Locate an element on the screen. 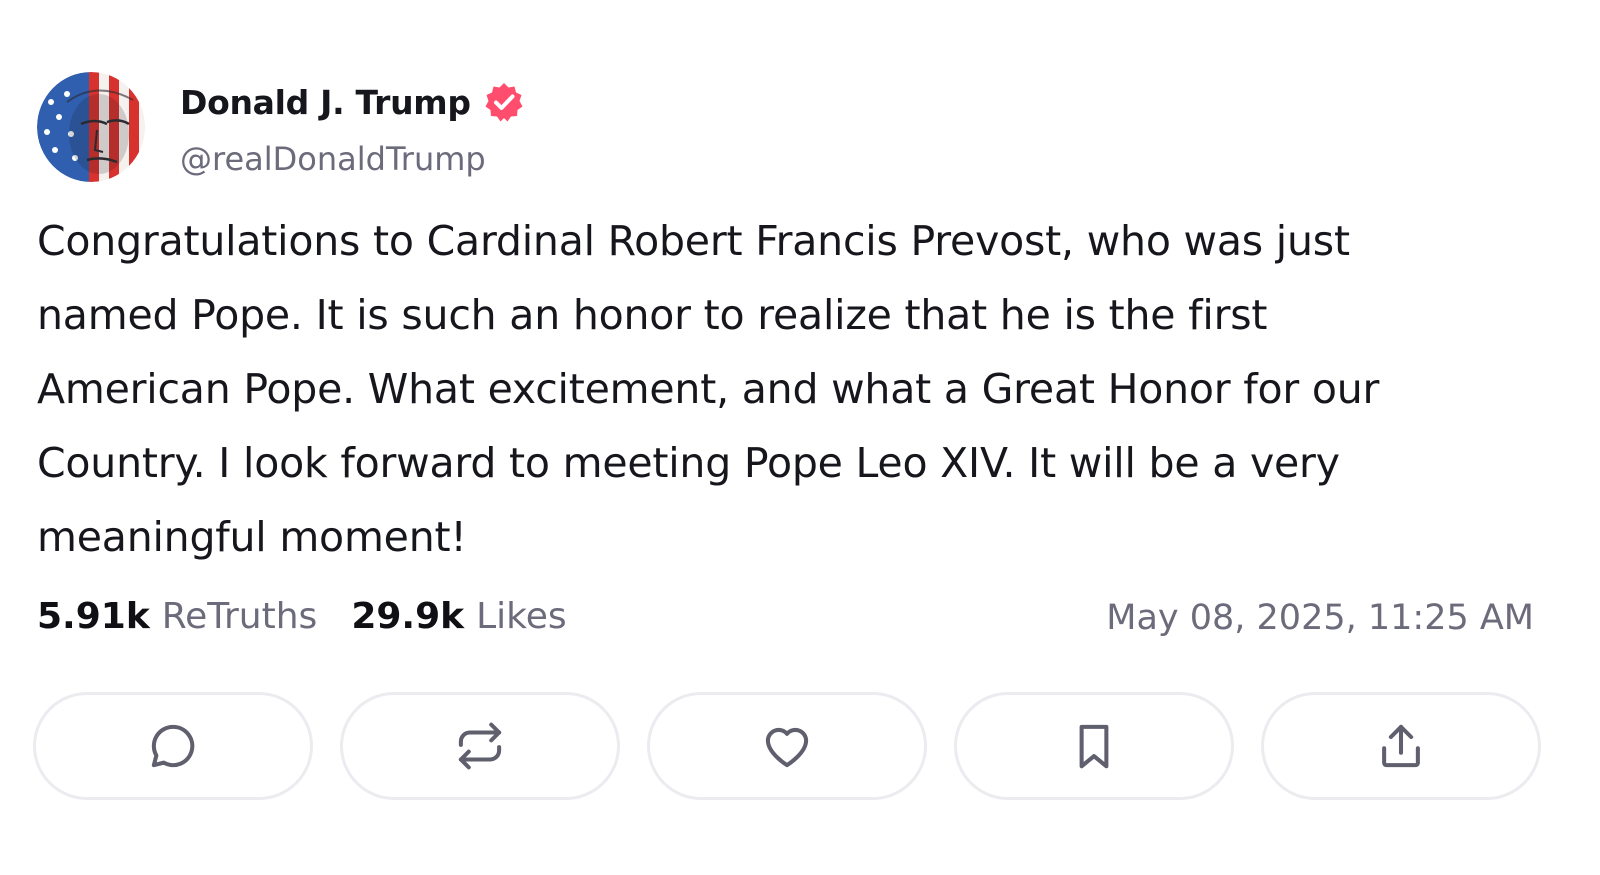 The height and width of the screenshot is (875, 1600). engagement-stats: 5.91k ReTruths 29.9k Likes is located at coordinates (302, 616).